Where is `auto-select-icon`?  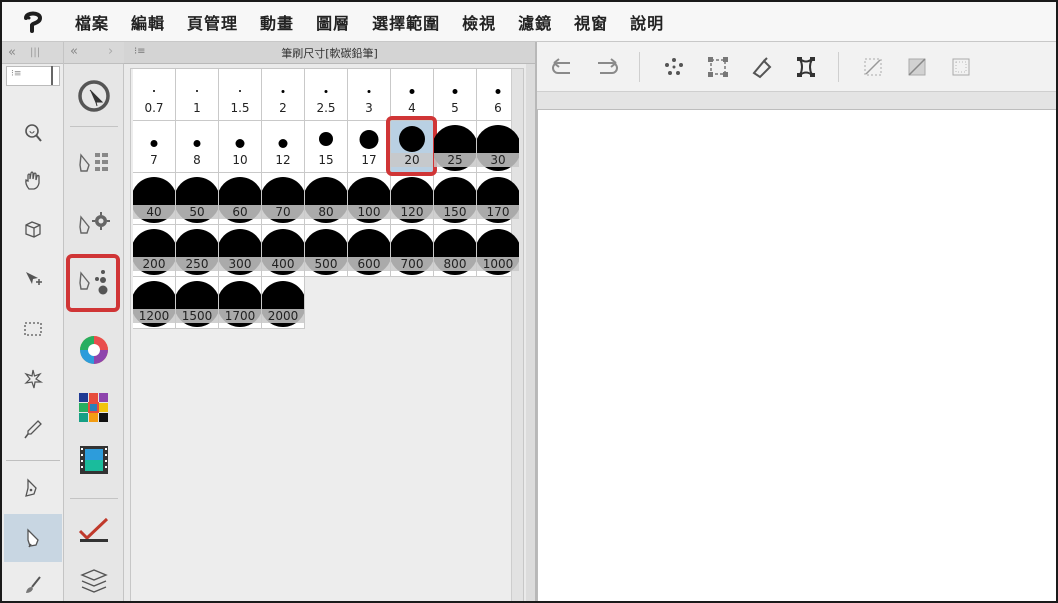 auto-select-icon is located at coordinates (33, 379).